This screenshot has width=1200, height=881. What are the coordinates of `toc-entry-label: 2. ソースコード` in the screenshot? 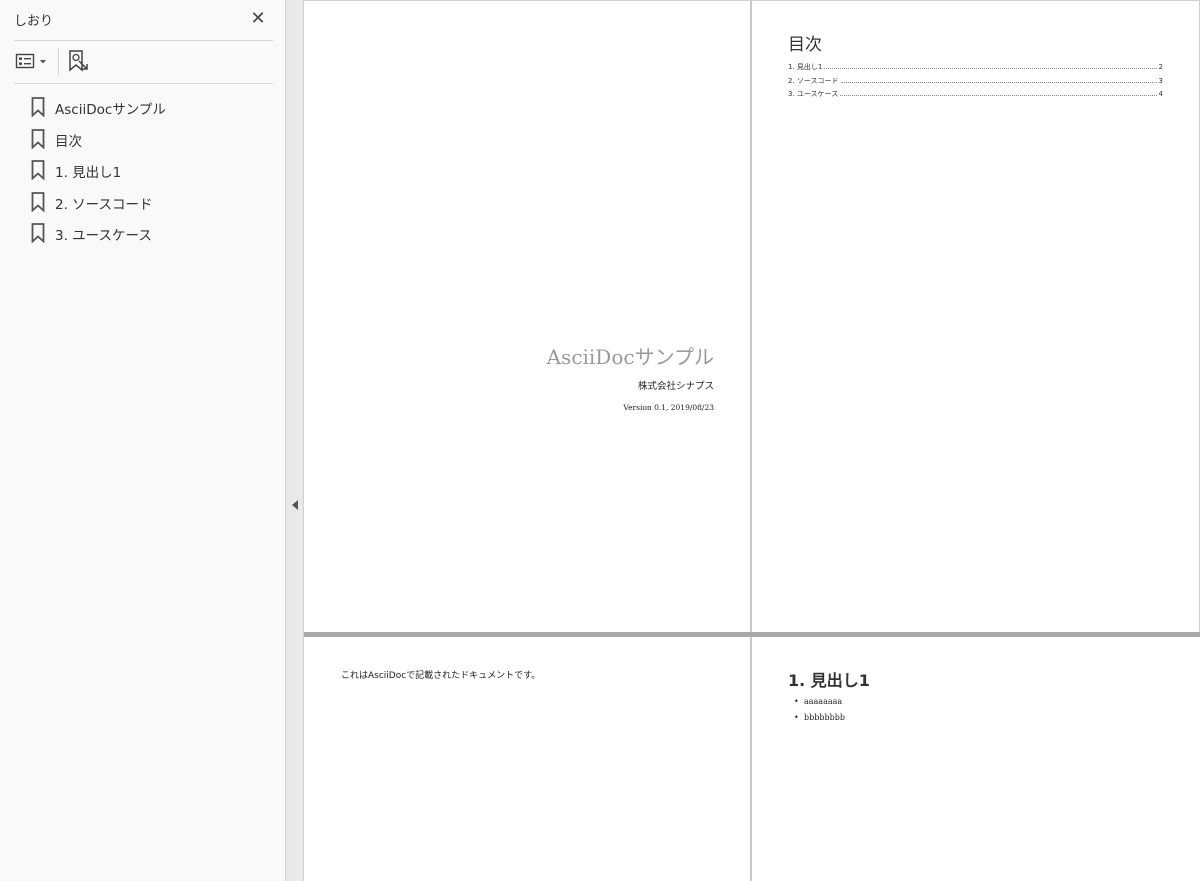 It's located at (813, 80).